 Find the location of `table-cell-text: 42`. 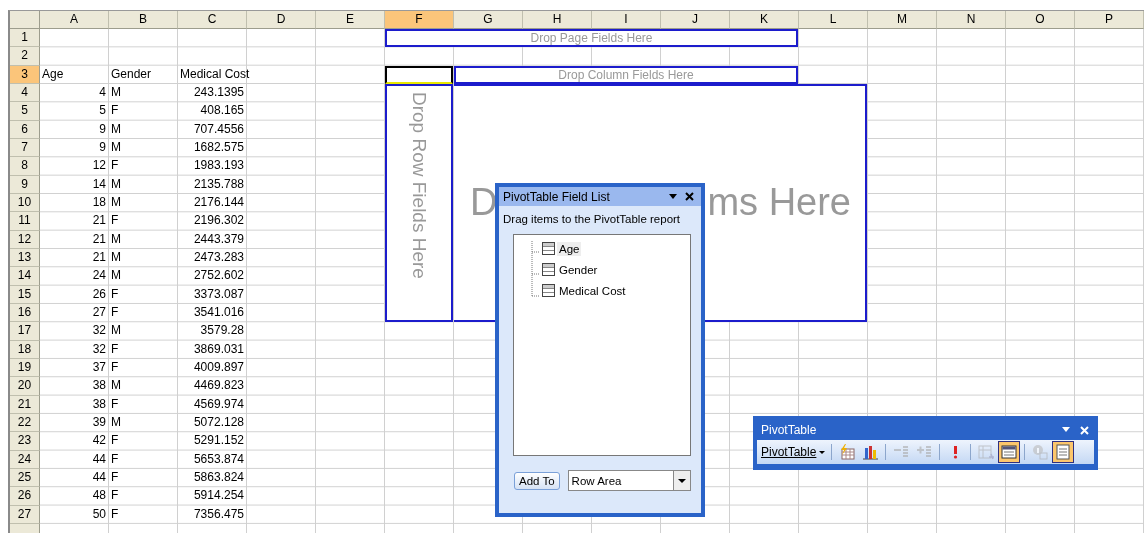

table-cell-text: 42 is located at coordinates (99, 441).